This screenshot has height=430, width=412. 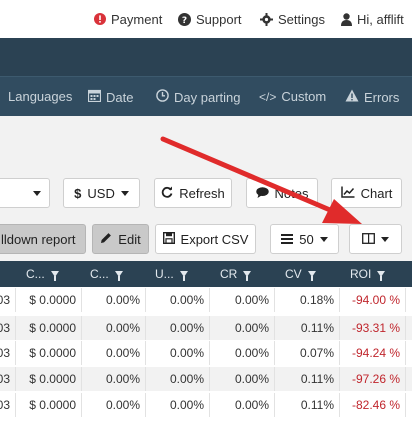 I want to click on chart-button: Chart, so click(x=366, y=193).